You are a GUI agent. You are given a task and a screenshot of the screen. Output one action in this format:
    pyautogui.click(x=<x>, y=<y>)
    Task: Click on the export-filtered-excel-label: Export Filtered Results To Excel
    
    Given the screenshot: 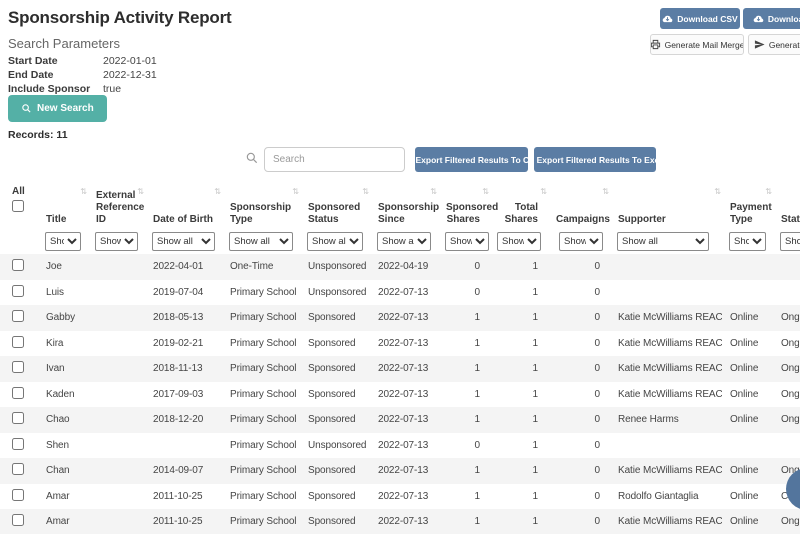 What is the action you would take?
    pyautogui.click(x=596, y=159)
    